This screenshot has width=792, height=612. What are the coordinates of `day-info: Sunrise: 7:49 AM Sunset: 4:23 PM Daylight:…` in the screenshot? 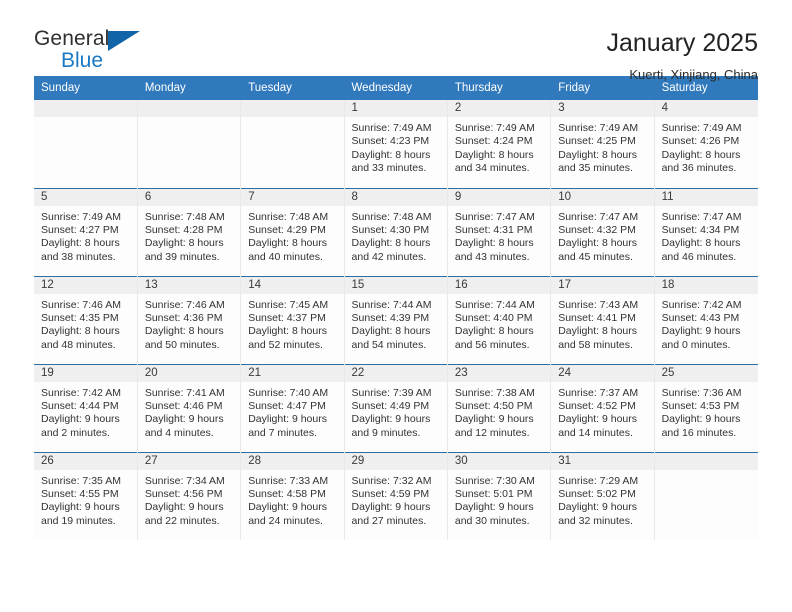 It's located at (396, 146).